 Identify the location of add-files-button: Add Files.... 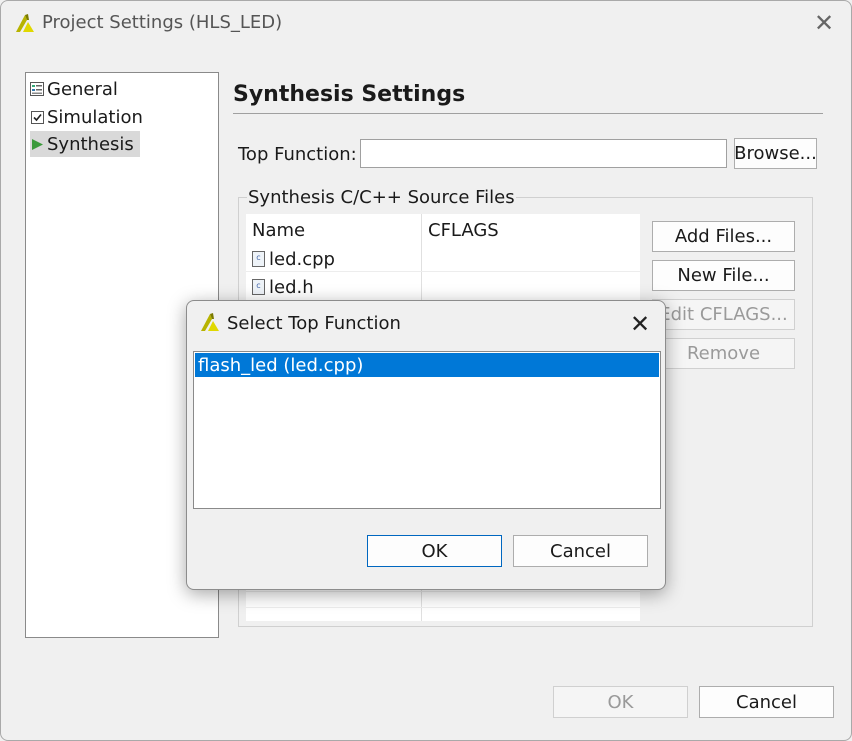
(723, 236).